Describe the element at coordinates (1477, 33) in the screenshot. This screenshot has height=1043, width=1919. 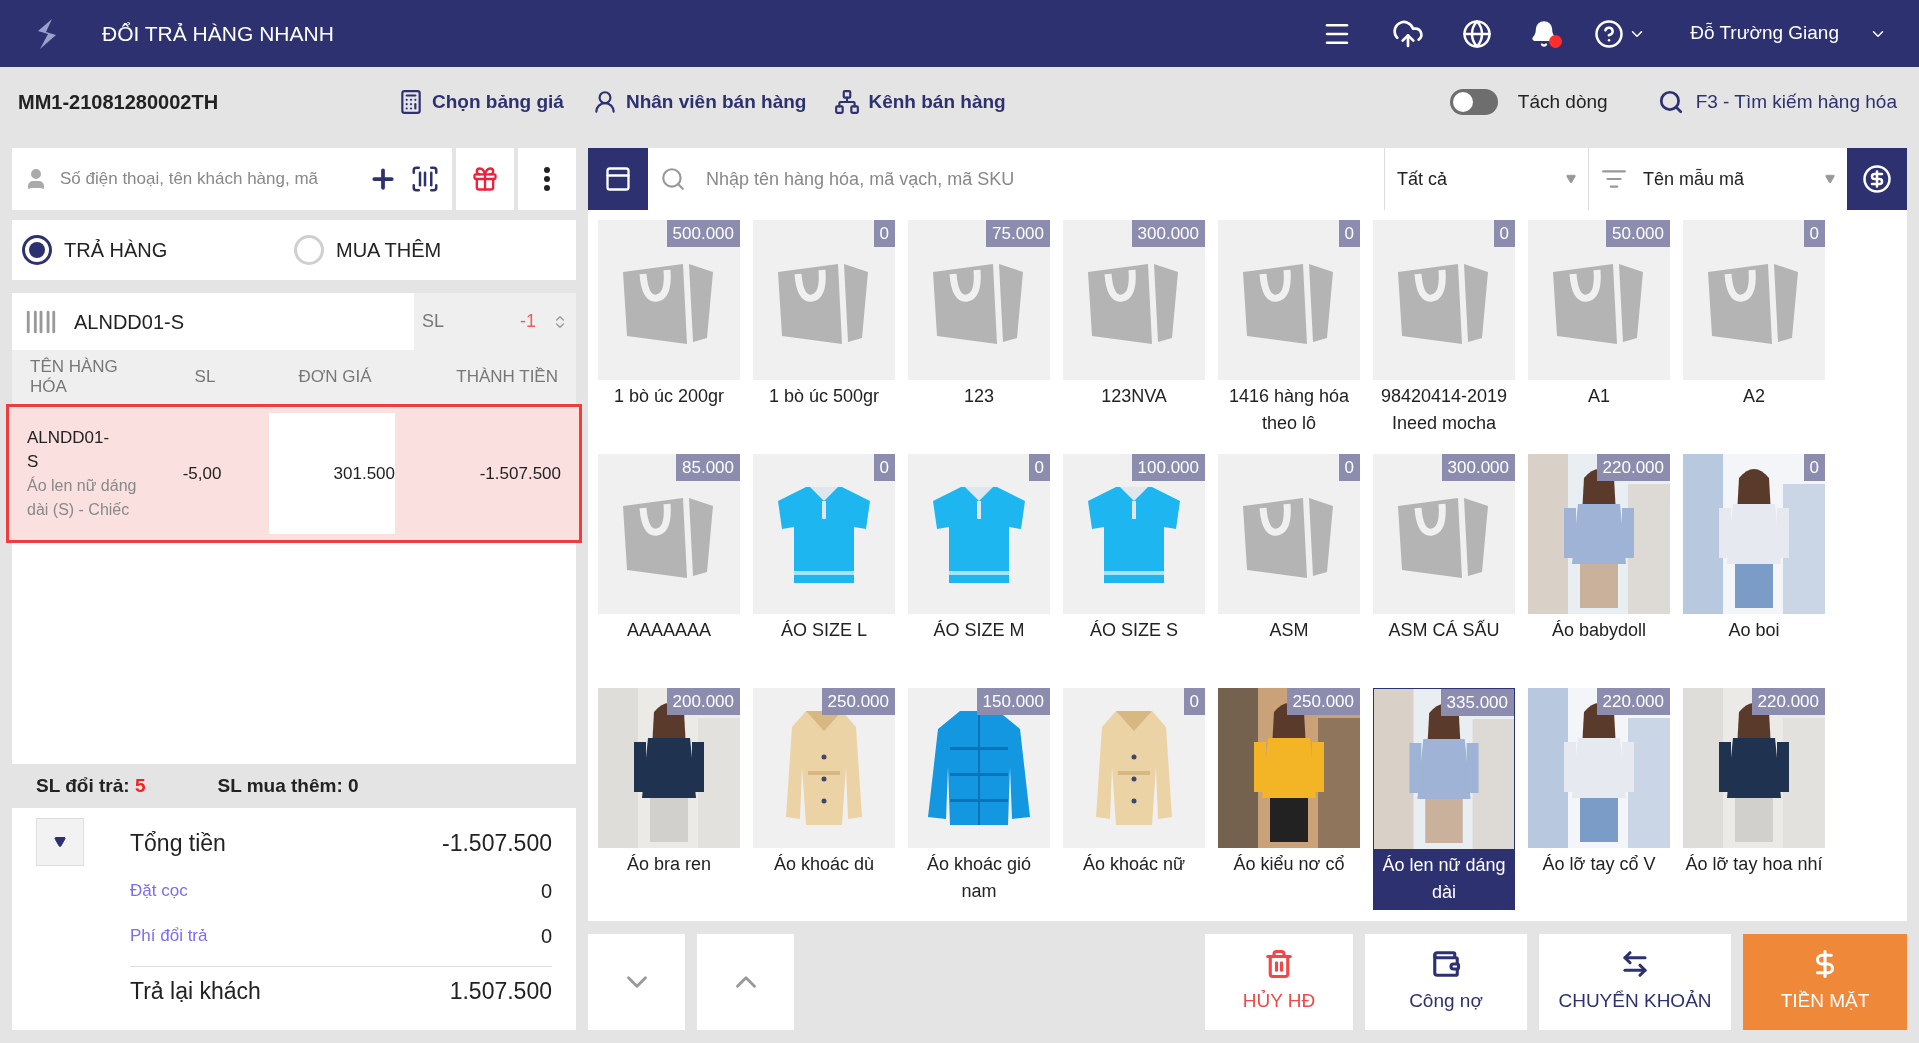
I see `globe-icon` at that location.